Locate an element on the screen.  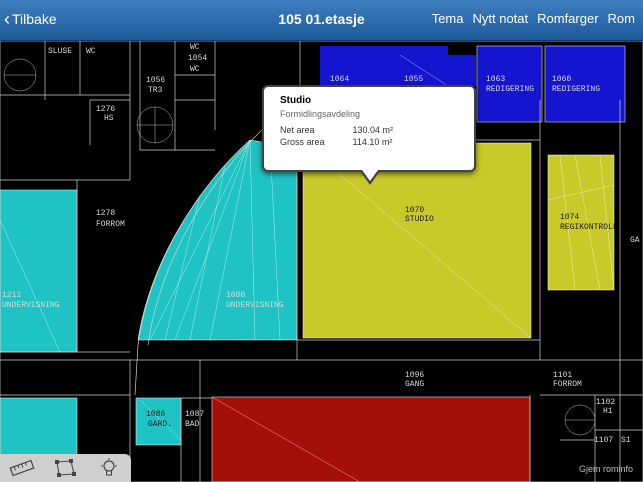
back-button-label: Tilbake is located at coordinates (34, 19).